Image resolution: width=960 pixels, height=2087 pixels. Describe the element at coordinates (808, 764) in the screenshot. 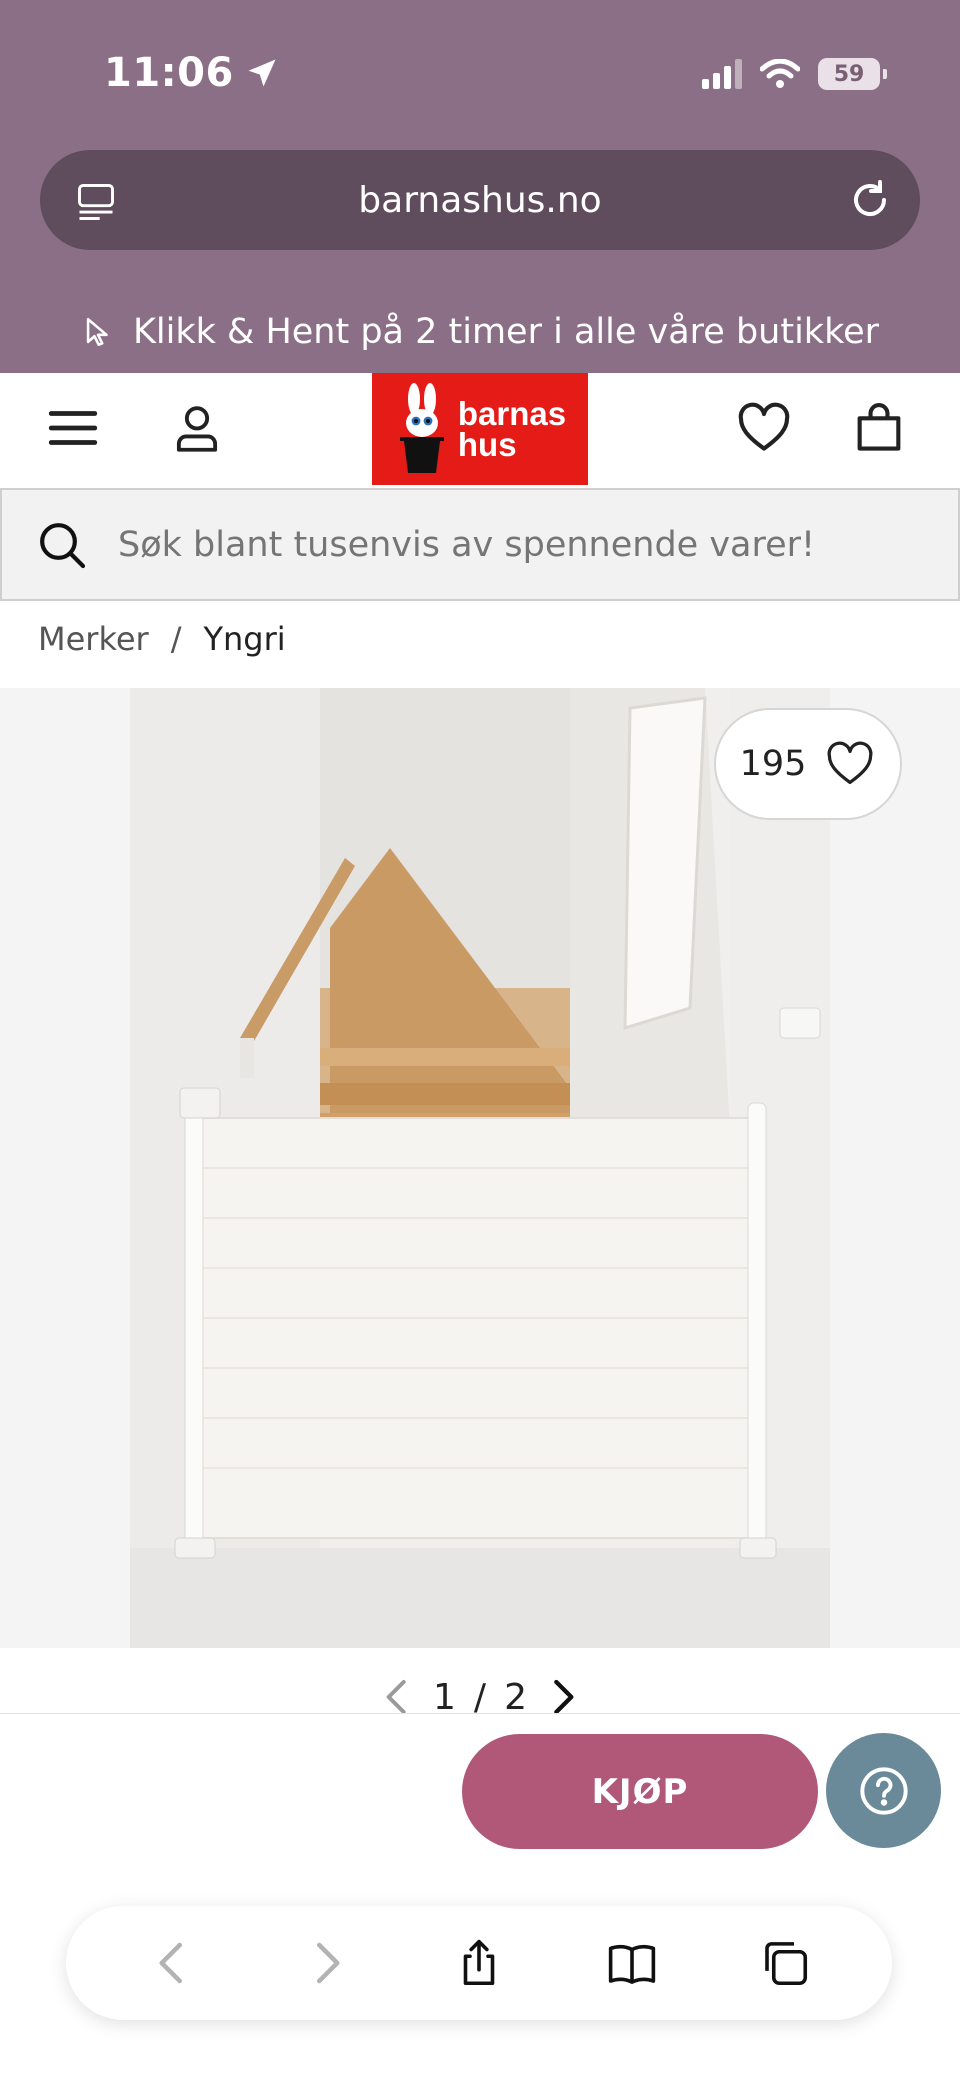

I see `favorite-count-button: 195` at that location.